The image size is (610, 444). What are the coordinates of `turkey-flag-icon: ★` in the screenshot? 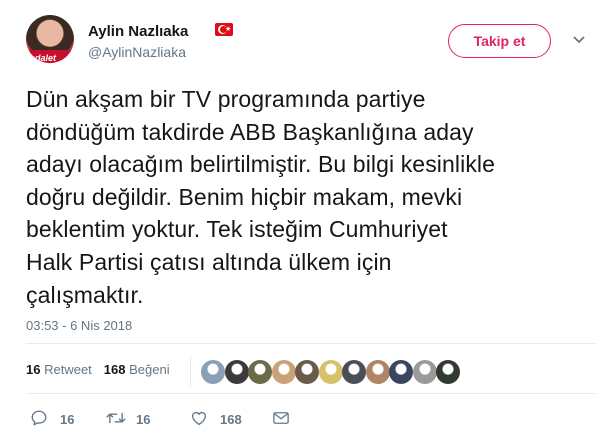 It's located at (224, 29).